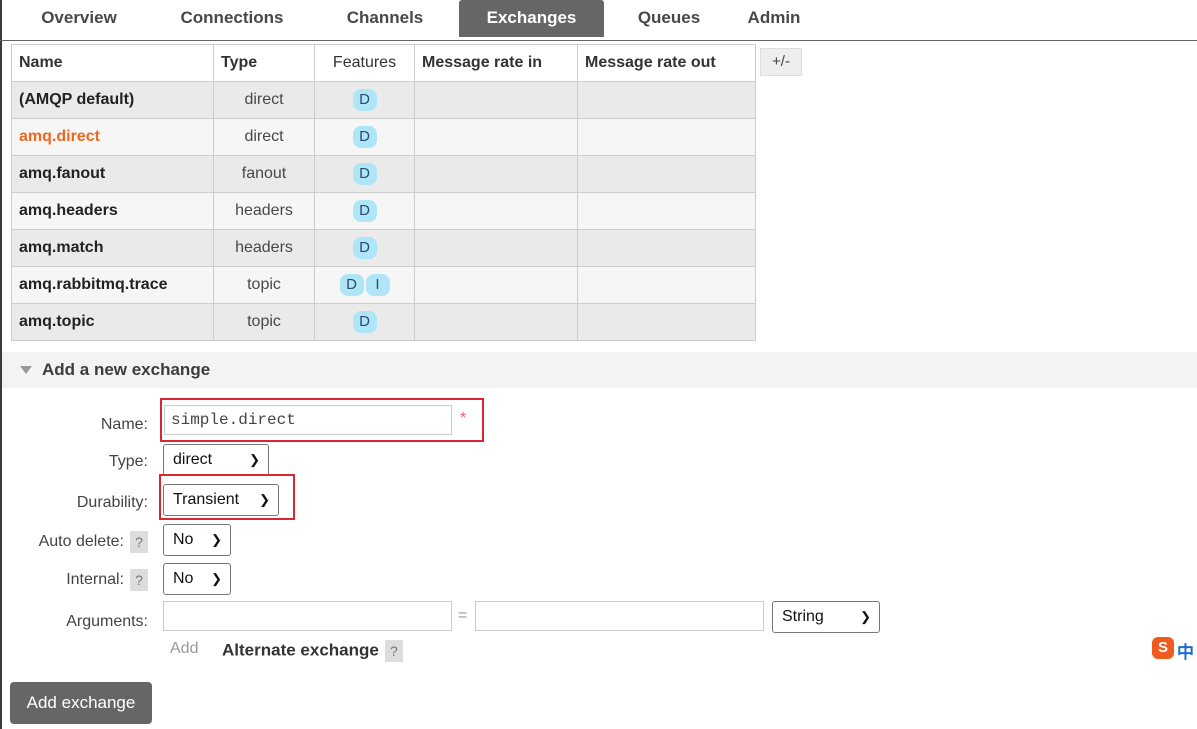 The height and width of the screenshot is (729, 1197). I want to click on columns-toggle-button: +/-, so click(781, 62).